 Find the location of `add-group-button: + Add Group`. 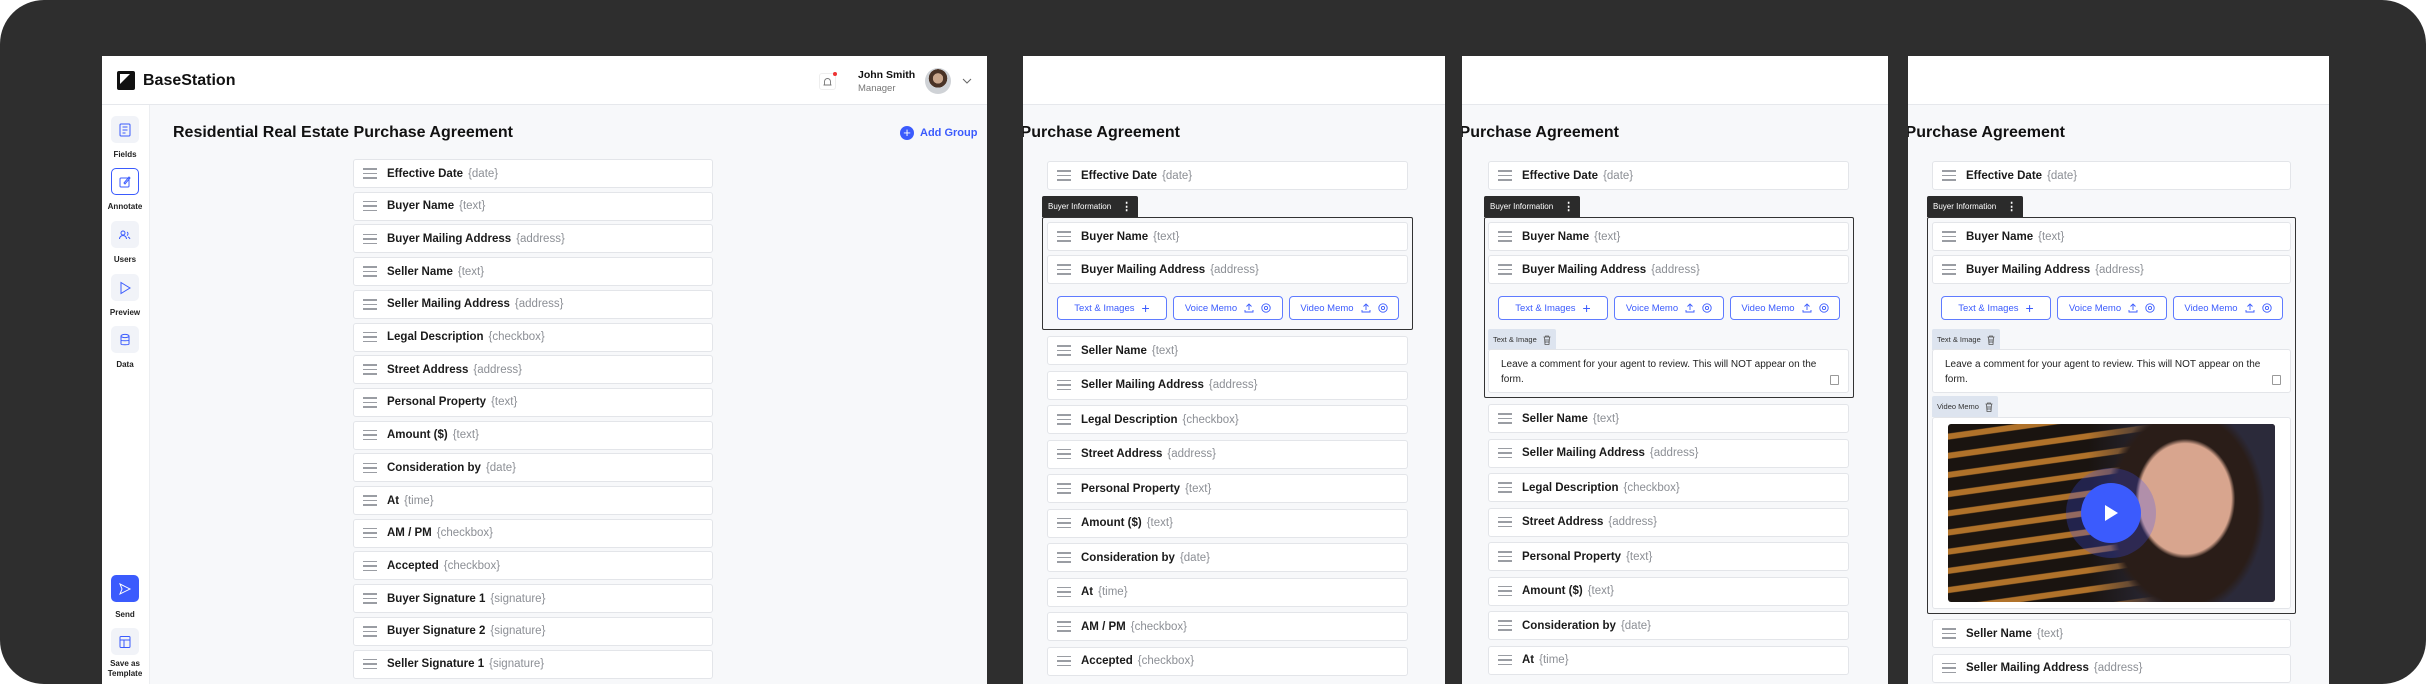

add-group-button: + Add Group is located at coordinates (938, 133).